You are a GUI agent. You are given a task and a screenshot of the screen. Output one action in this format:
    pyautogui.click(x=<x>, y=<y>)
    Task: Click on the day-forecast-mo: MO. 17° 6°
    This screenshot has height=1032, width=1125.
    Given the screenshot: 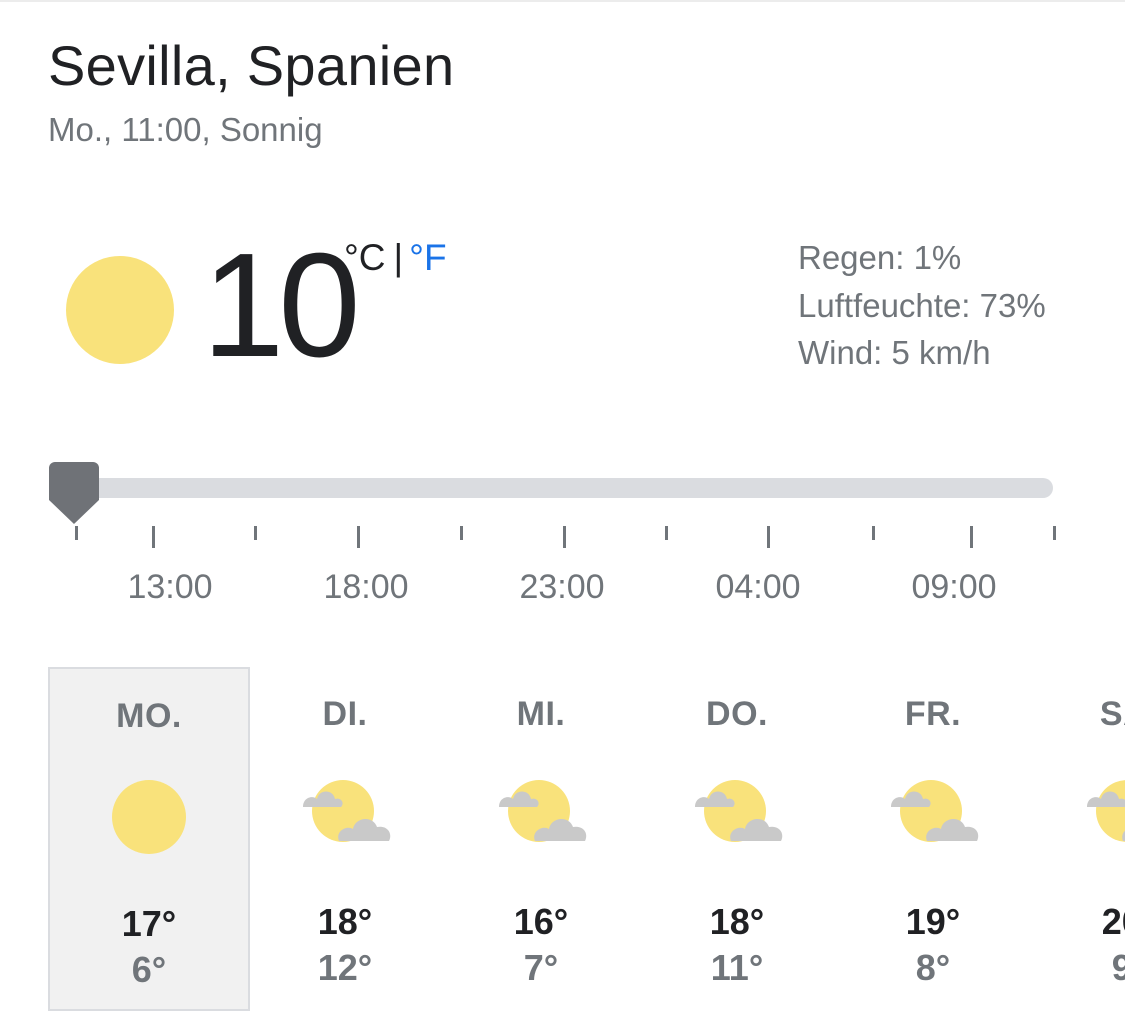 What is the action you would take?
    pyautogui.click(x=149, y=839)
    